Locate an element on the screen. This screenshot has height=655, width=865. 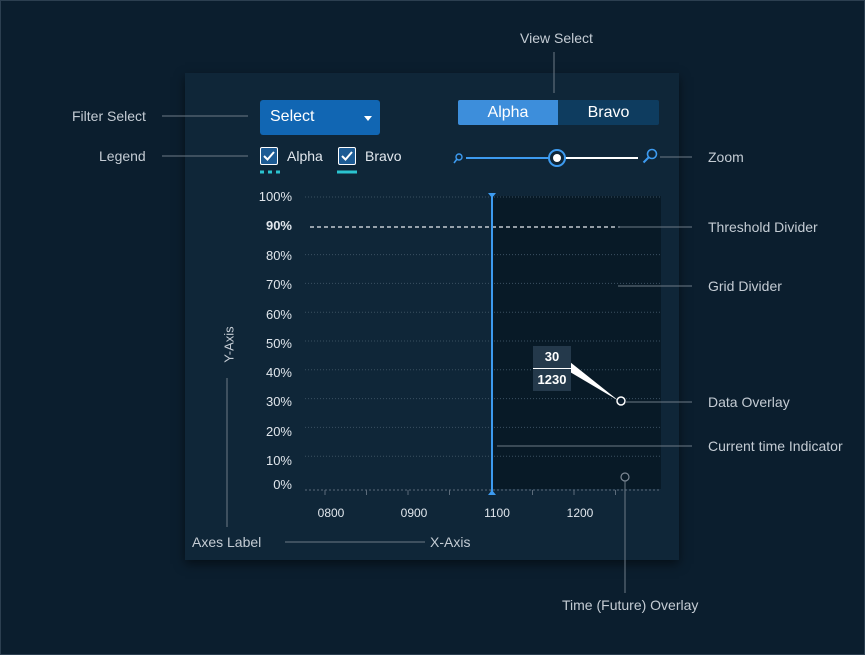
chevron-down-icon is located at coordinates (368, 118).